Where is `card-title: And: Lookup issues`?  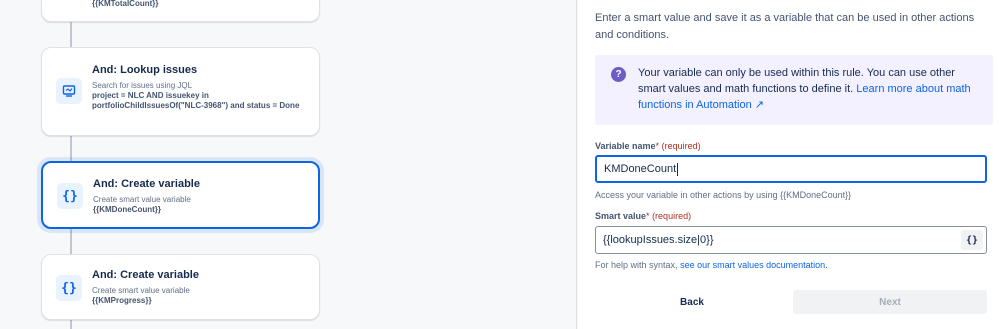 card-title: And: Lookup issues is located at coordinates (145, 70).